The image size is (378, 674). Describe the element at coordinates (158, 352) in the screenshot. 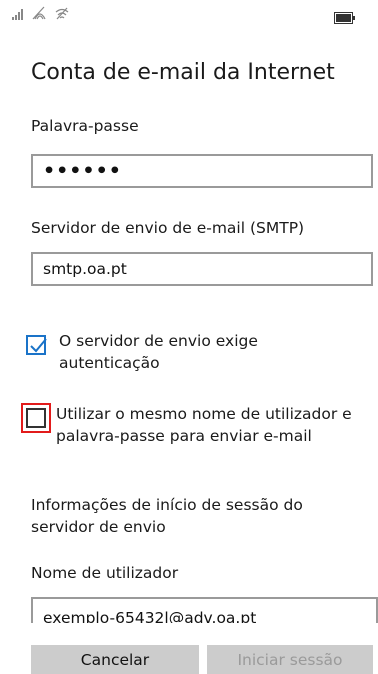

I see `require-auth-label: O servidor de envio exige autenticação` at that location.